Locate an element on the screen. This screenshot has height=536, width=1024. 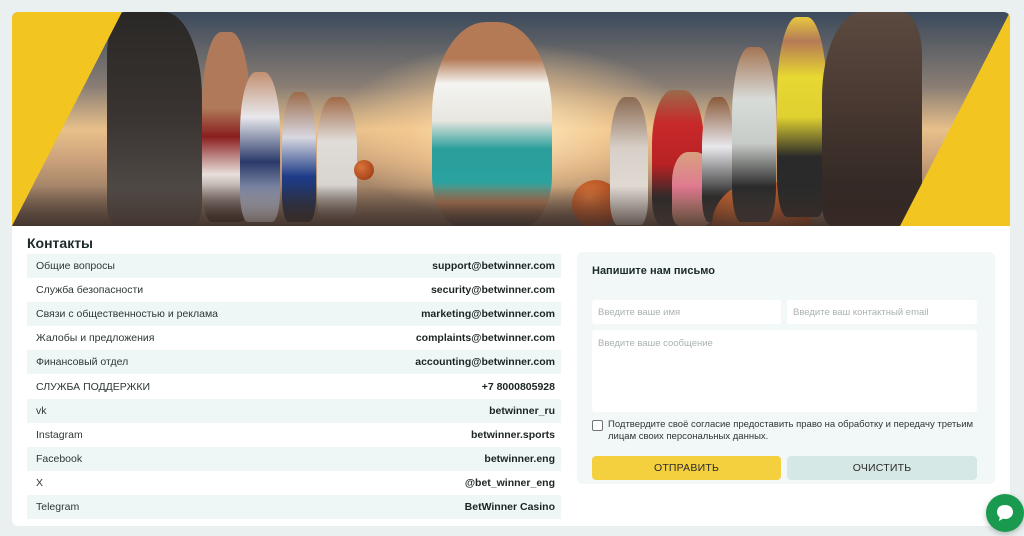
email-input is located at coordinates (882, 312).